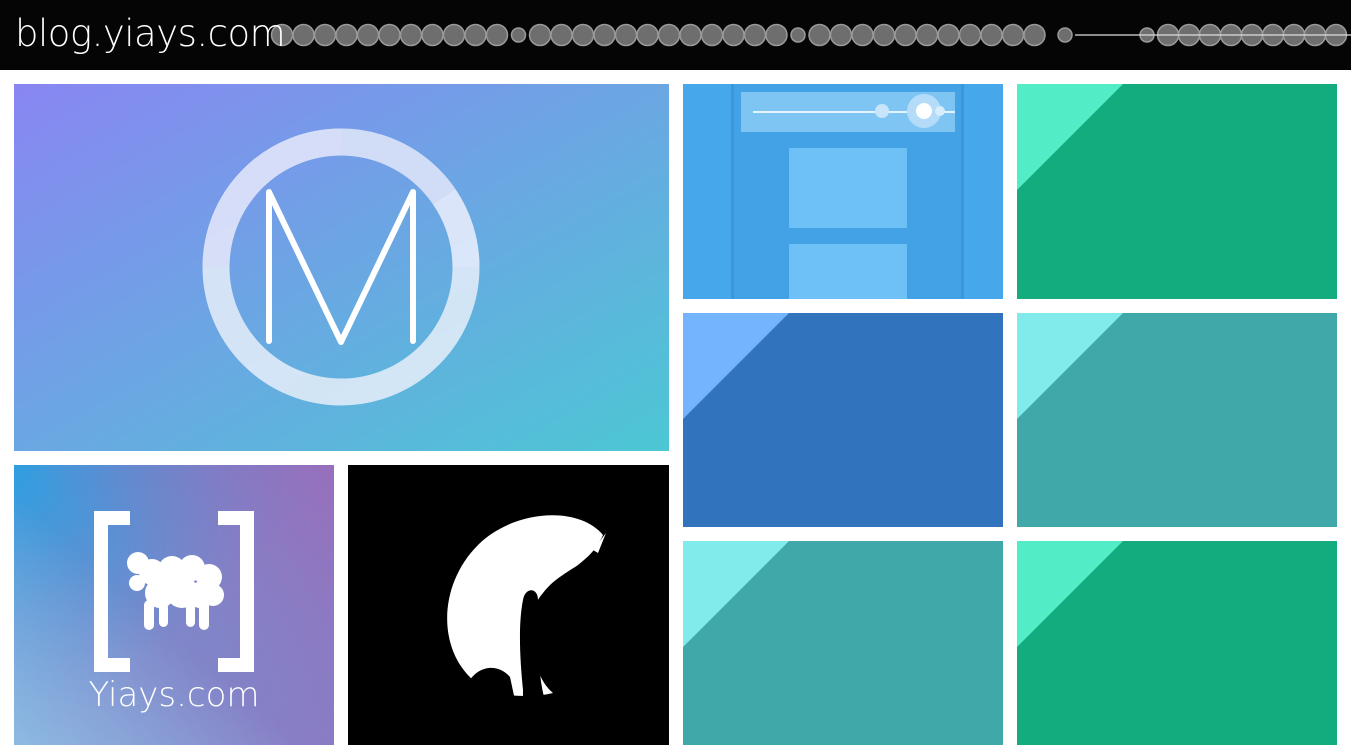 The width and height of the screenshot is (1351, 745). I want to click on post-tile-yiays: Yiays.com, so click(174, 605).